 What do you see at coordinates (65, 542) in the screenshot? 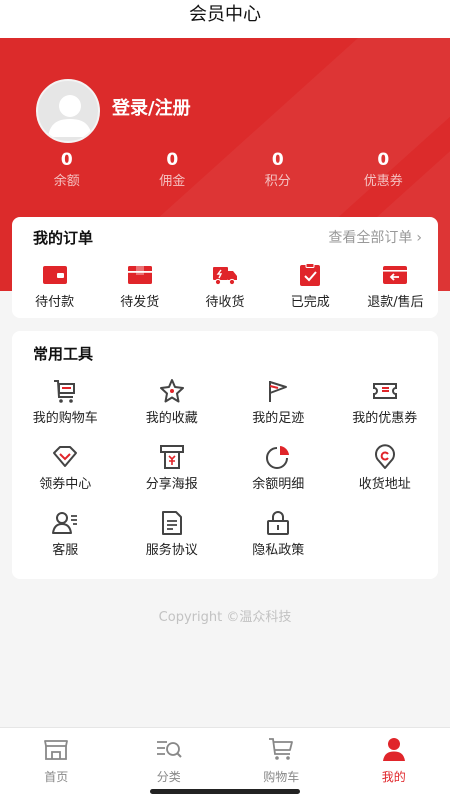
I see `tool-customer-service: 客服` at bounding box center [65, 542].